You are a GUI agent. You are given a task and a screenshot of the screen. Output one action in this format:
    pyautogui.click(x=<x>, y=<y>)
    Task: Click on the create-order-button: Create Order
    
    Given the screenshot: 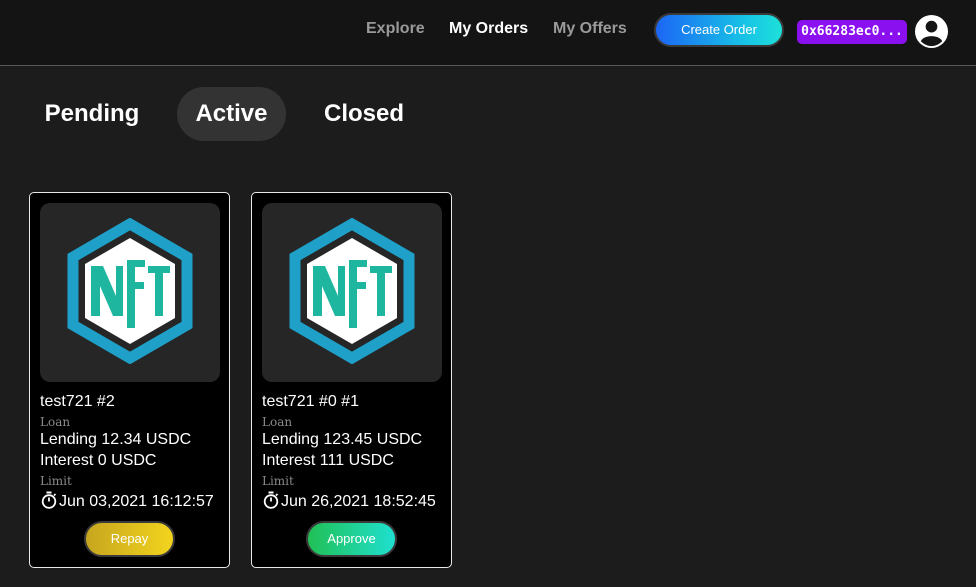 What is the action you would take?
    pyautogui.click(x=719, y=30)
    